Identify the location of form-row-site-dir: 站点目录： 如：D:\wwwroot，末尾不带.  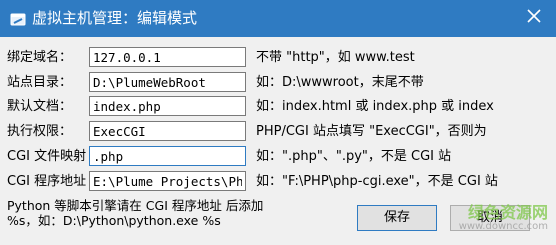
(278, 83).